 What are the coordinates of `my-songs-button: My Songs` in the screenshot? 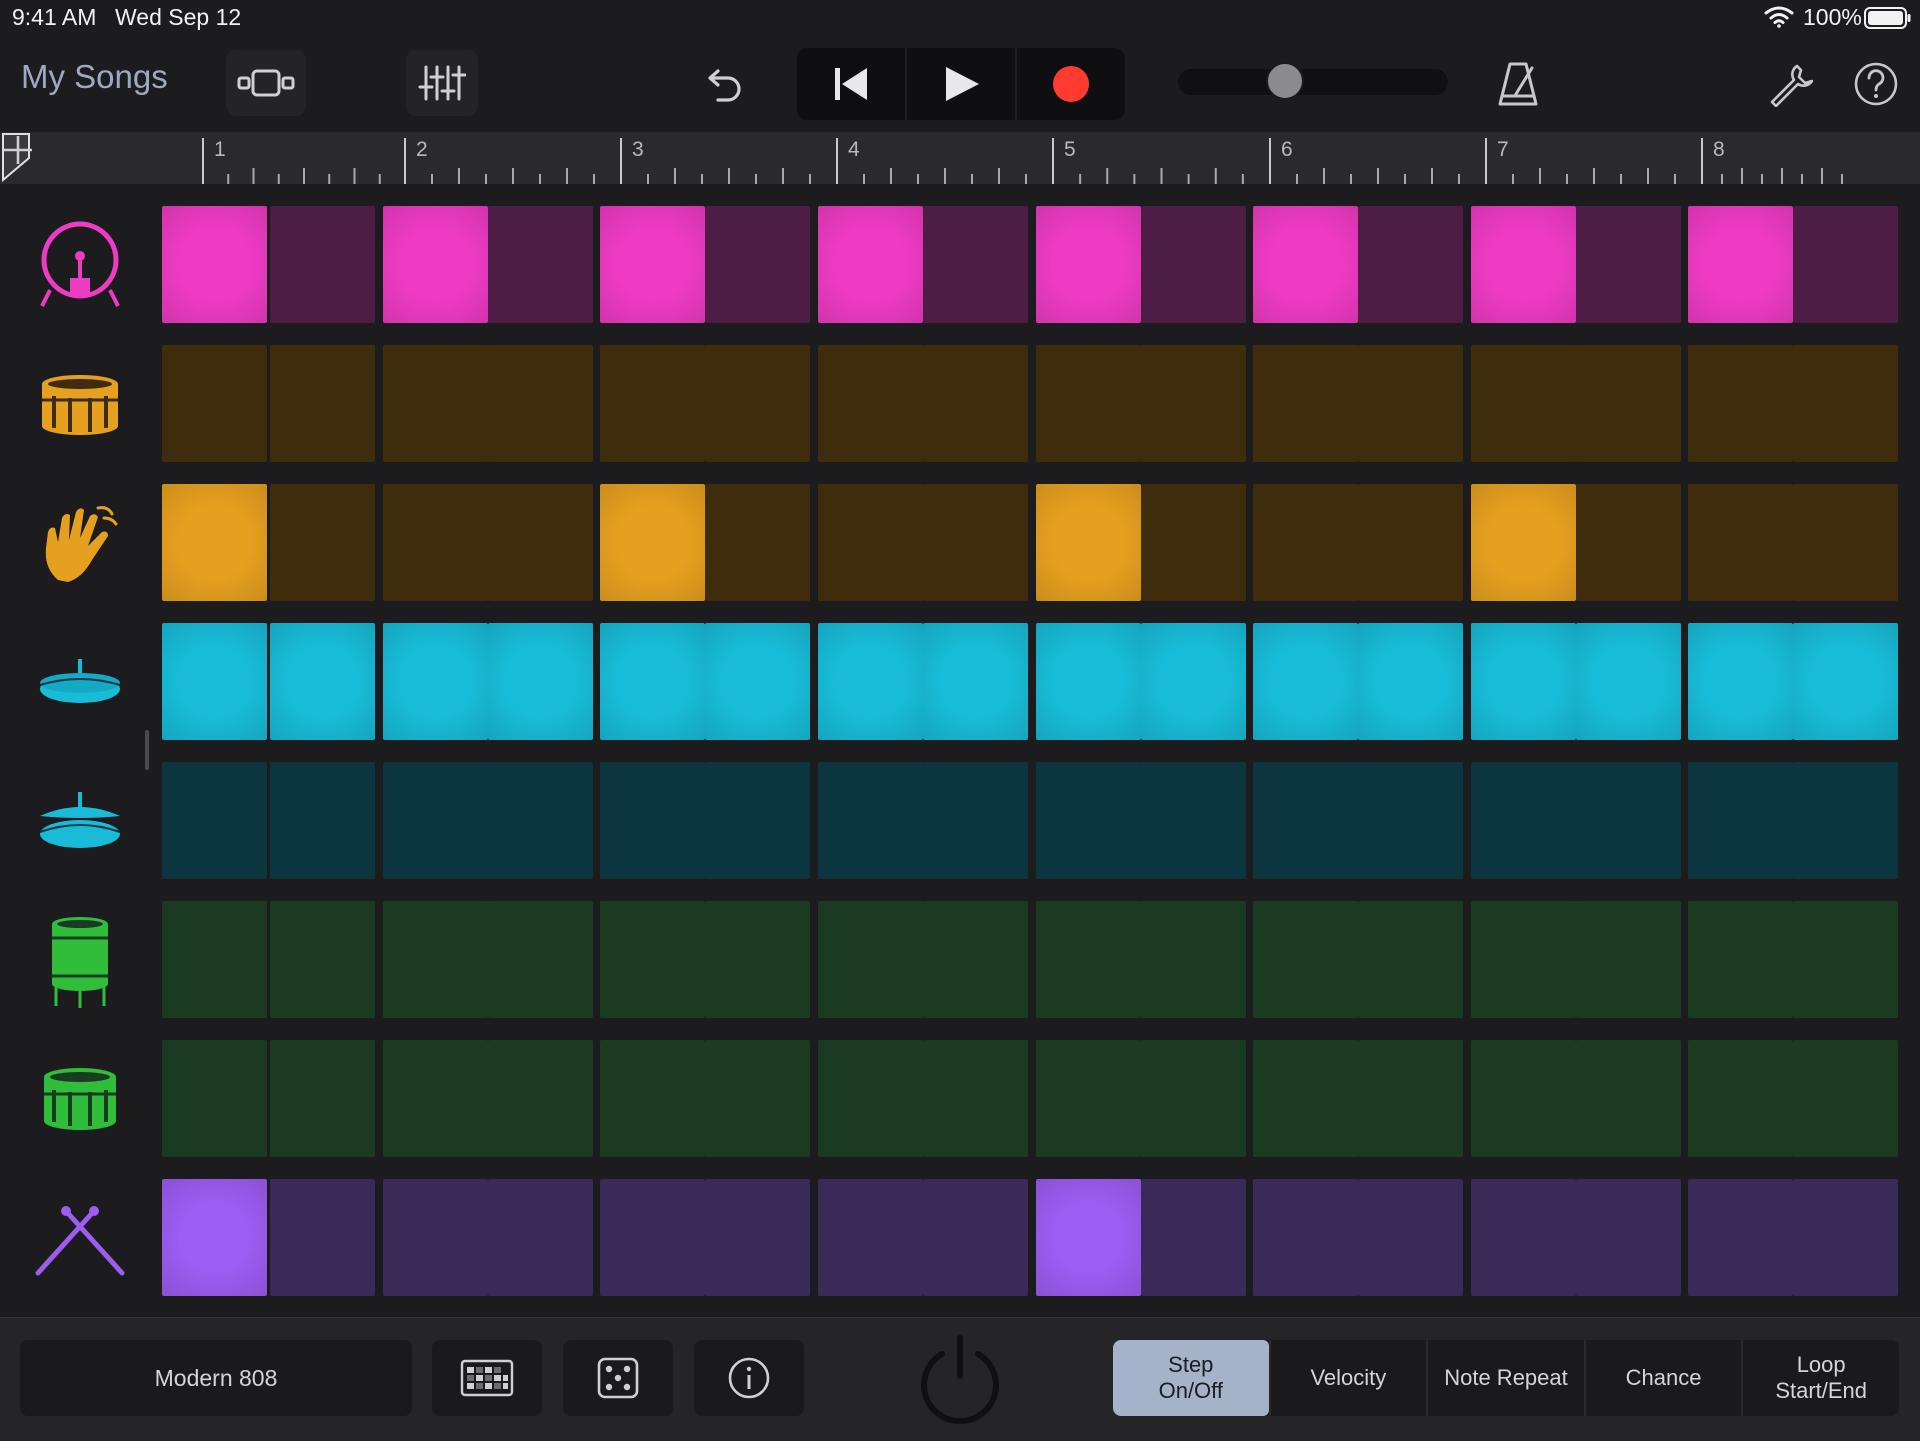 It's located at (94, 77).